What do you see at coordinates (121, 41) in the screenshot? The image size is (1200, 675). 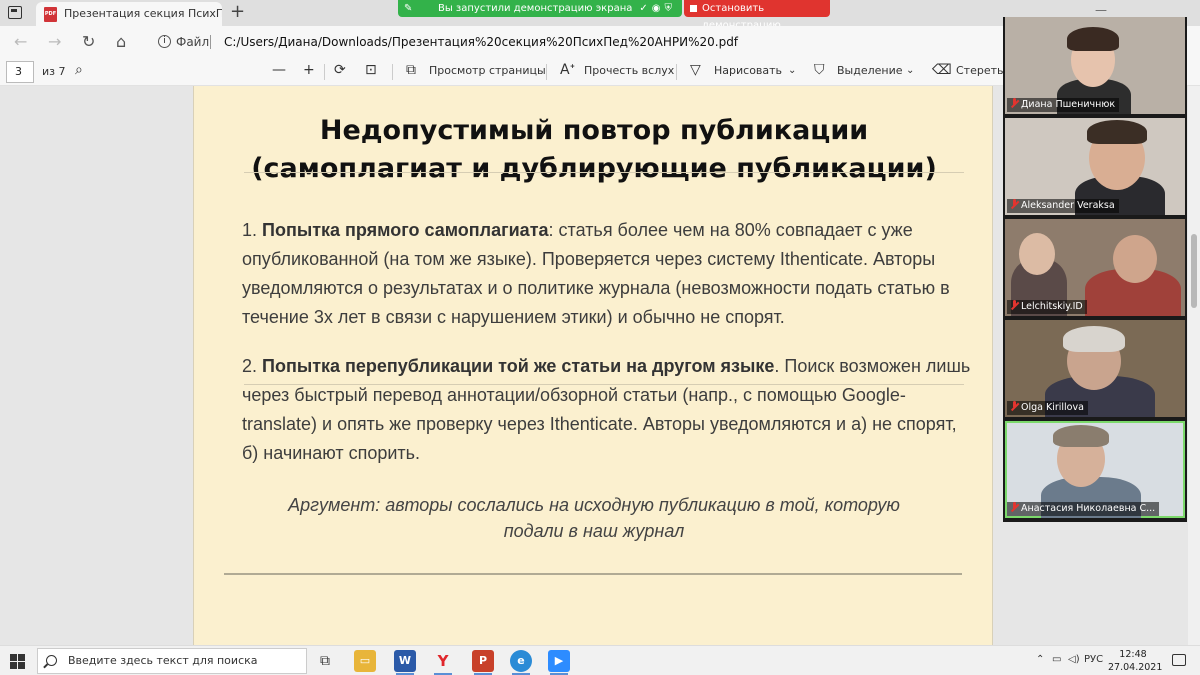 I see `home-icon: ⌂` at bounding box center [121, 41].